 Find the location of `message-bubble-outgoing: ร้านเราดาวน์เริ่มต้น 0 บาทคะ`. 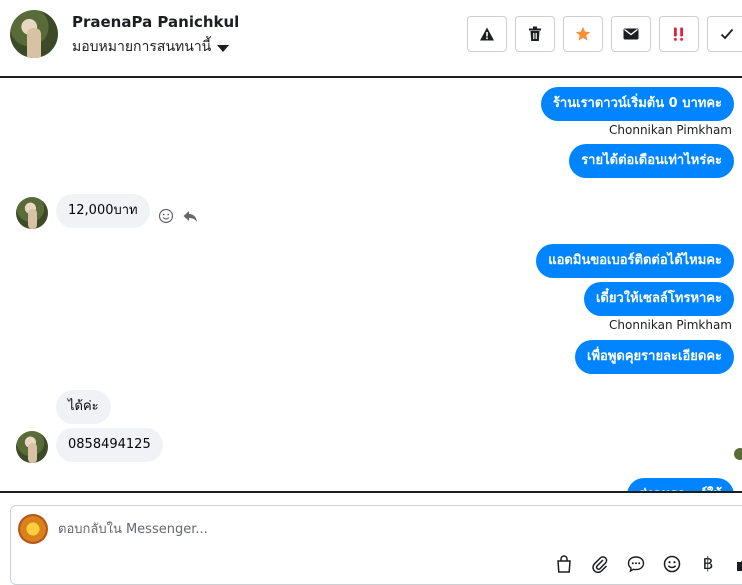

message-bubble-outgoing: ร้านเราดาวน์เริ่มต้น 0 บาทคะ is located at coordinates (637, 104).